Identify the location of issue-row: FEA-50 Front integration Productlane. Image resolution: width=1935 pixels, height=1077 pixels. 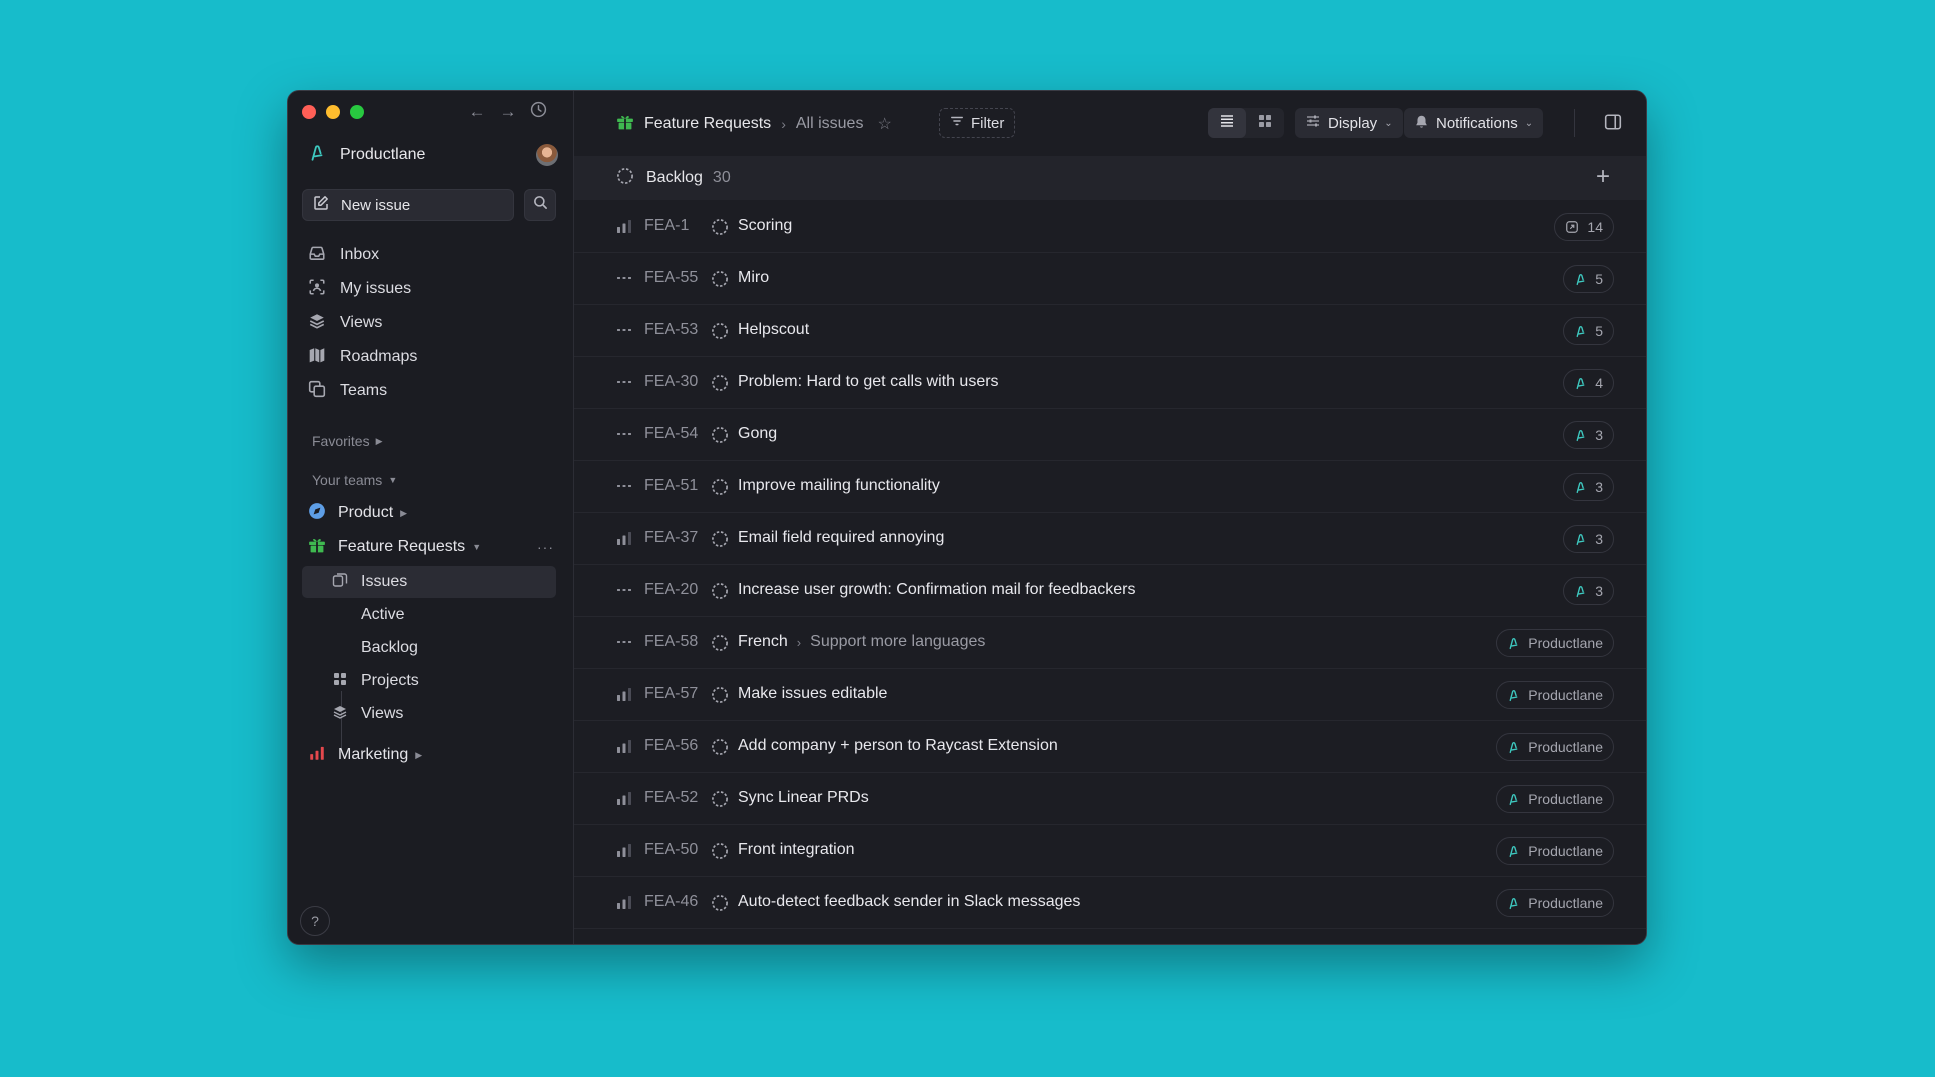
(1110, 850).